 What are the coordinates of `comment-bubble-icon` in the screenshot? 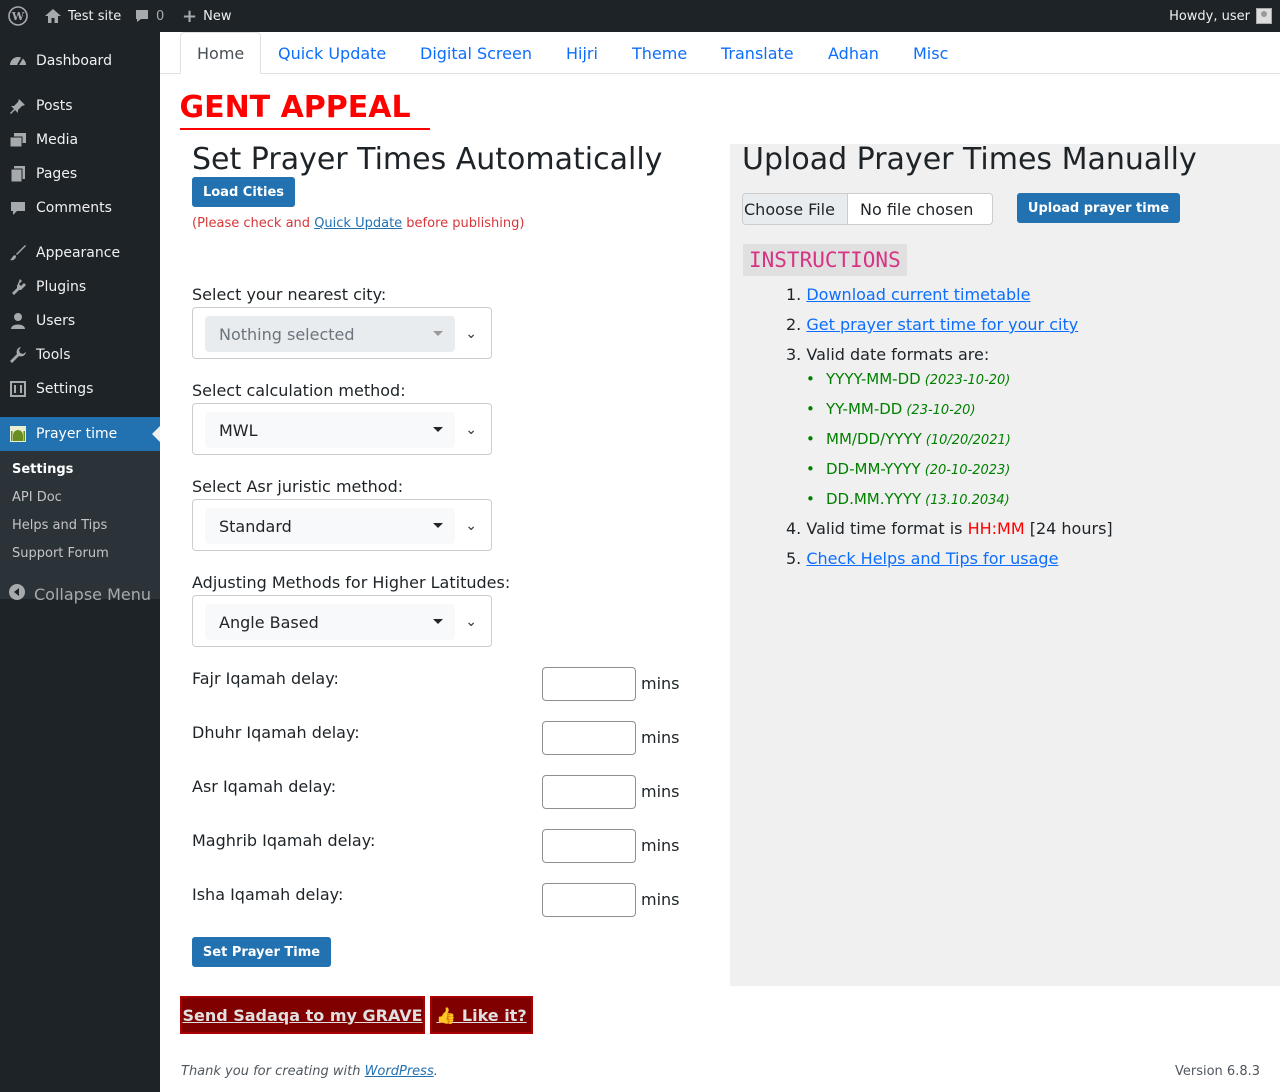 It's located at (142, 16).